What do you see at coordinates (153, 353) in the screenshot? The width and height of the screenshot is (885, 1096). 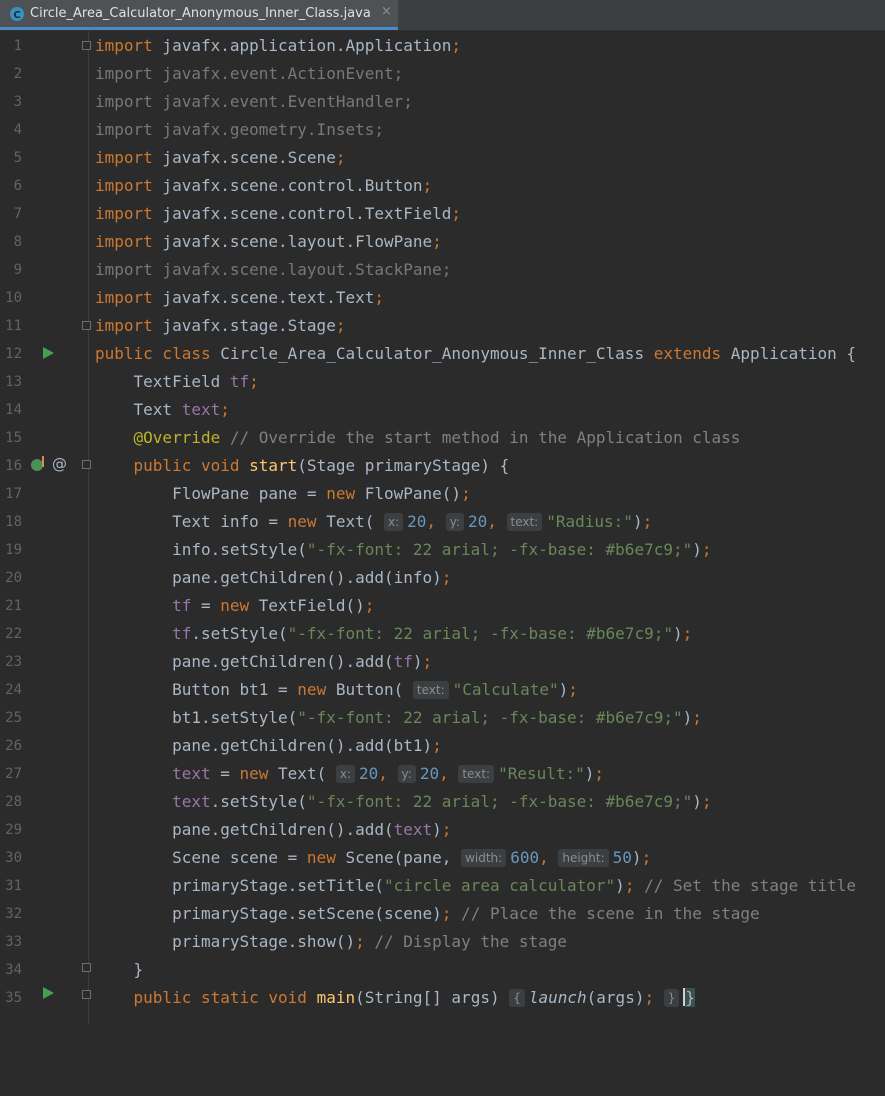 I see `keyword: public class` at bounding box center [153, 353].